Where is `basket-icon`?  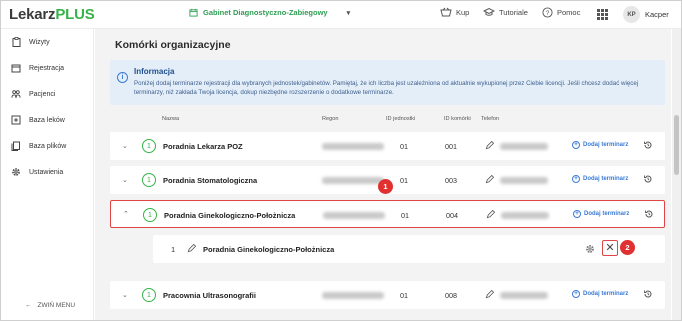
basket-icon is located at coordinates (446, 12).